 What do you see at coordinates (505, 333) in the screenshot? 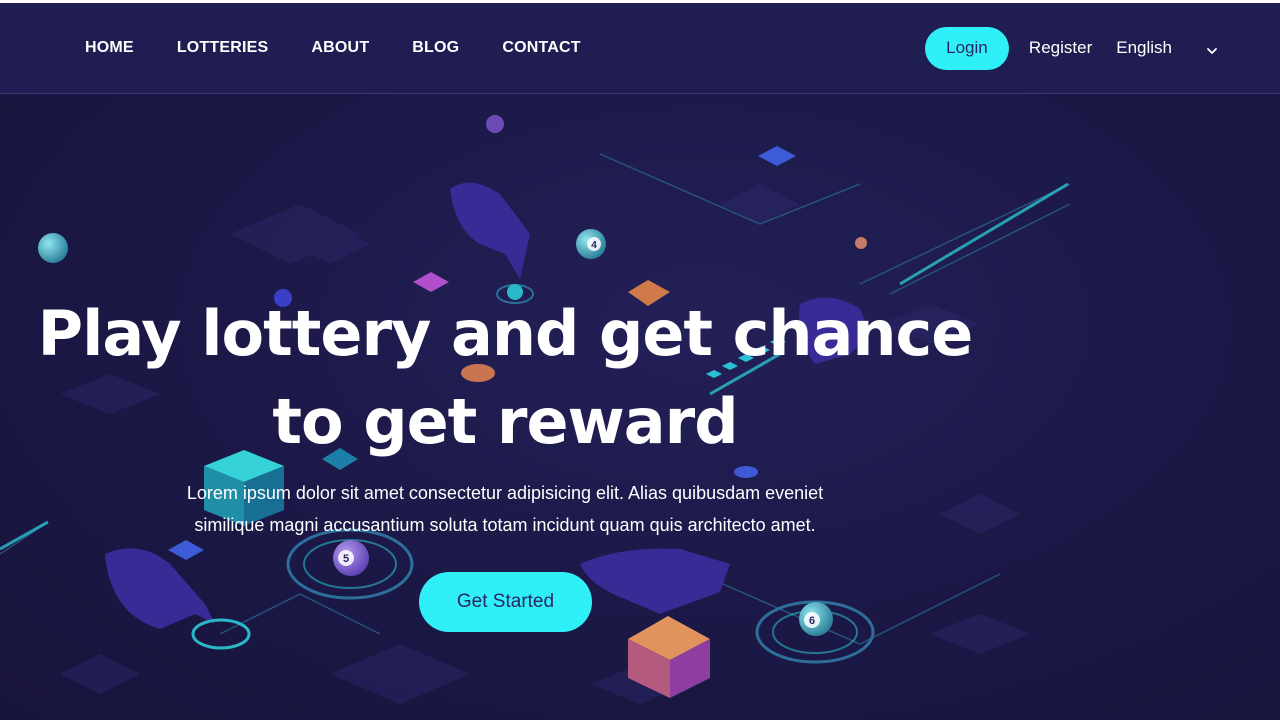
I see `hero-title-line1: Play lottery and get chance` at bounding box center [505, 333].